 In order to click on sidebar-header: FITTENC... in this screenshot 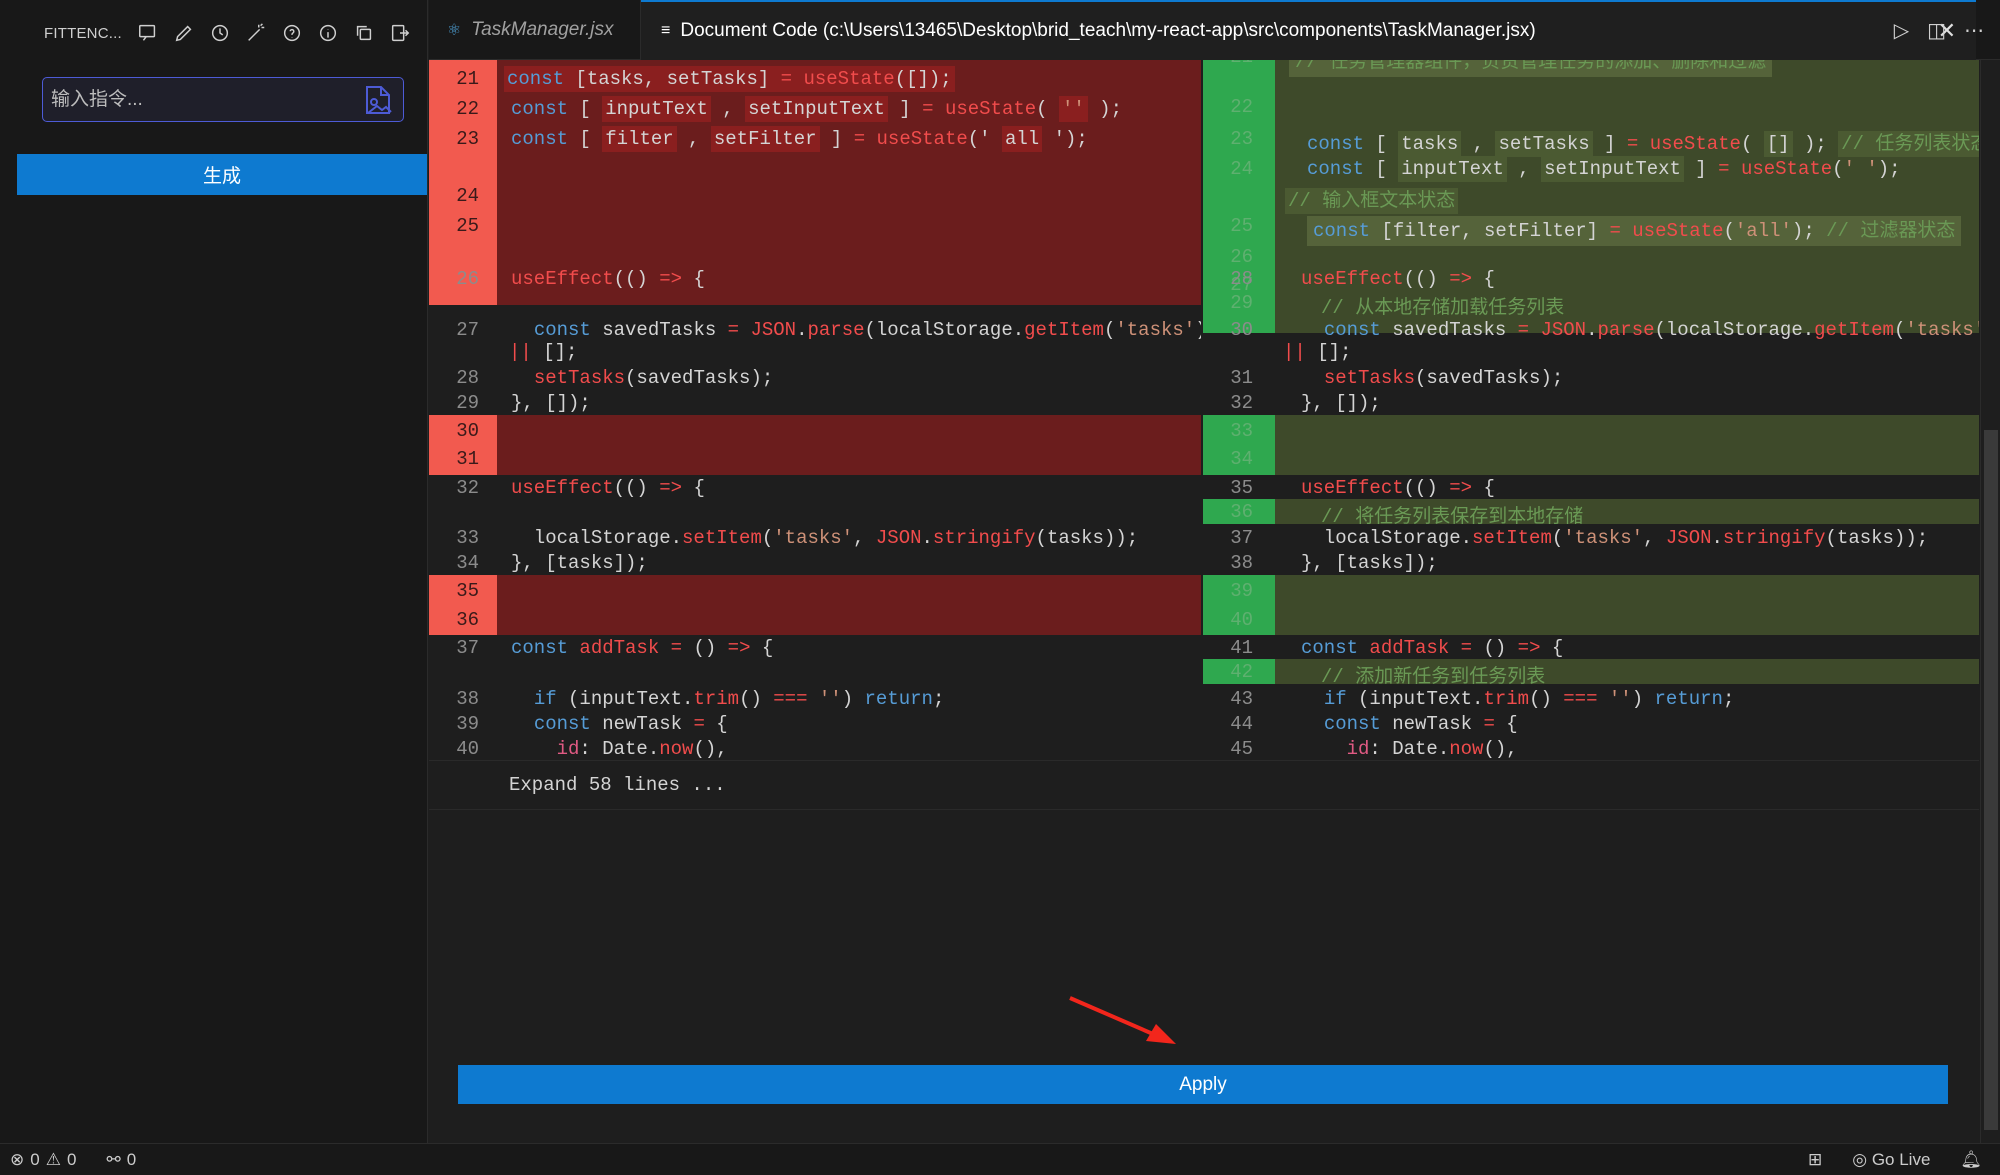, I will do `click(213, 33)`.